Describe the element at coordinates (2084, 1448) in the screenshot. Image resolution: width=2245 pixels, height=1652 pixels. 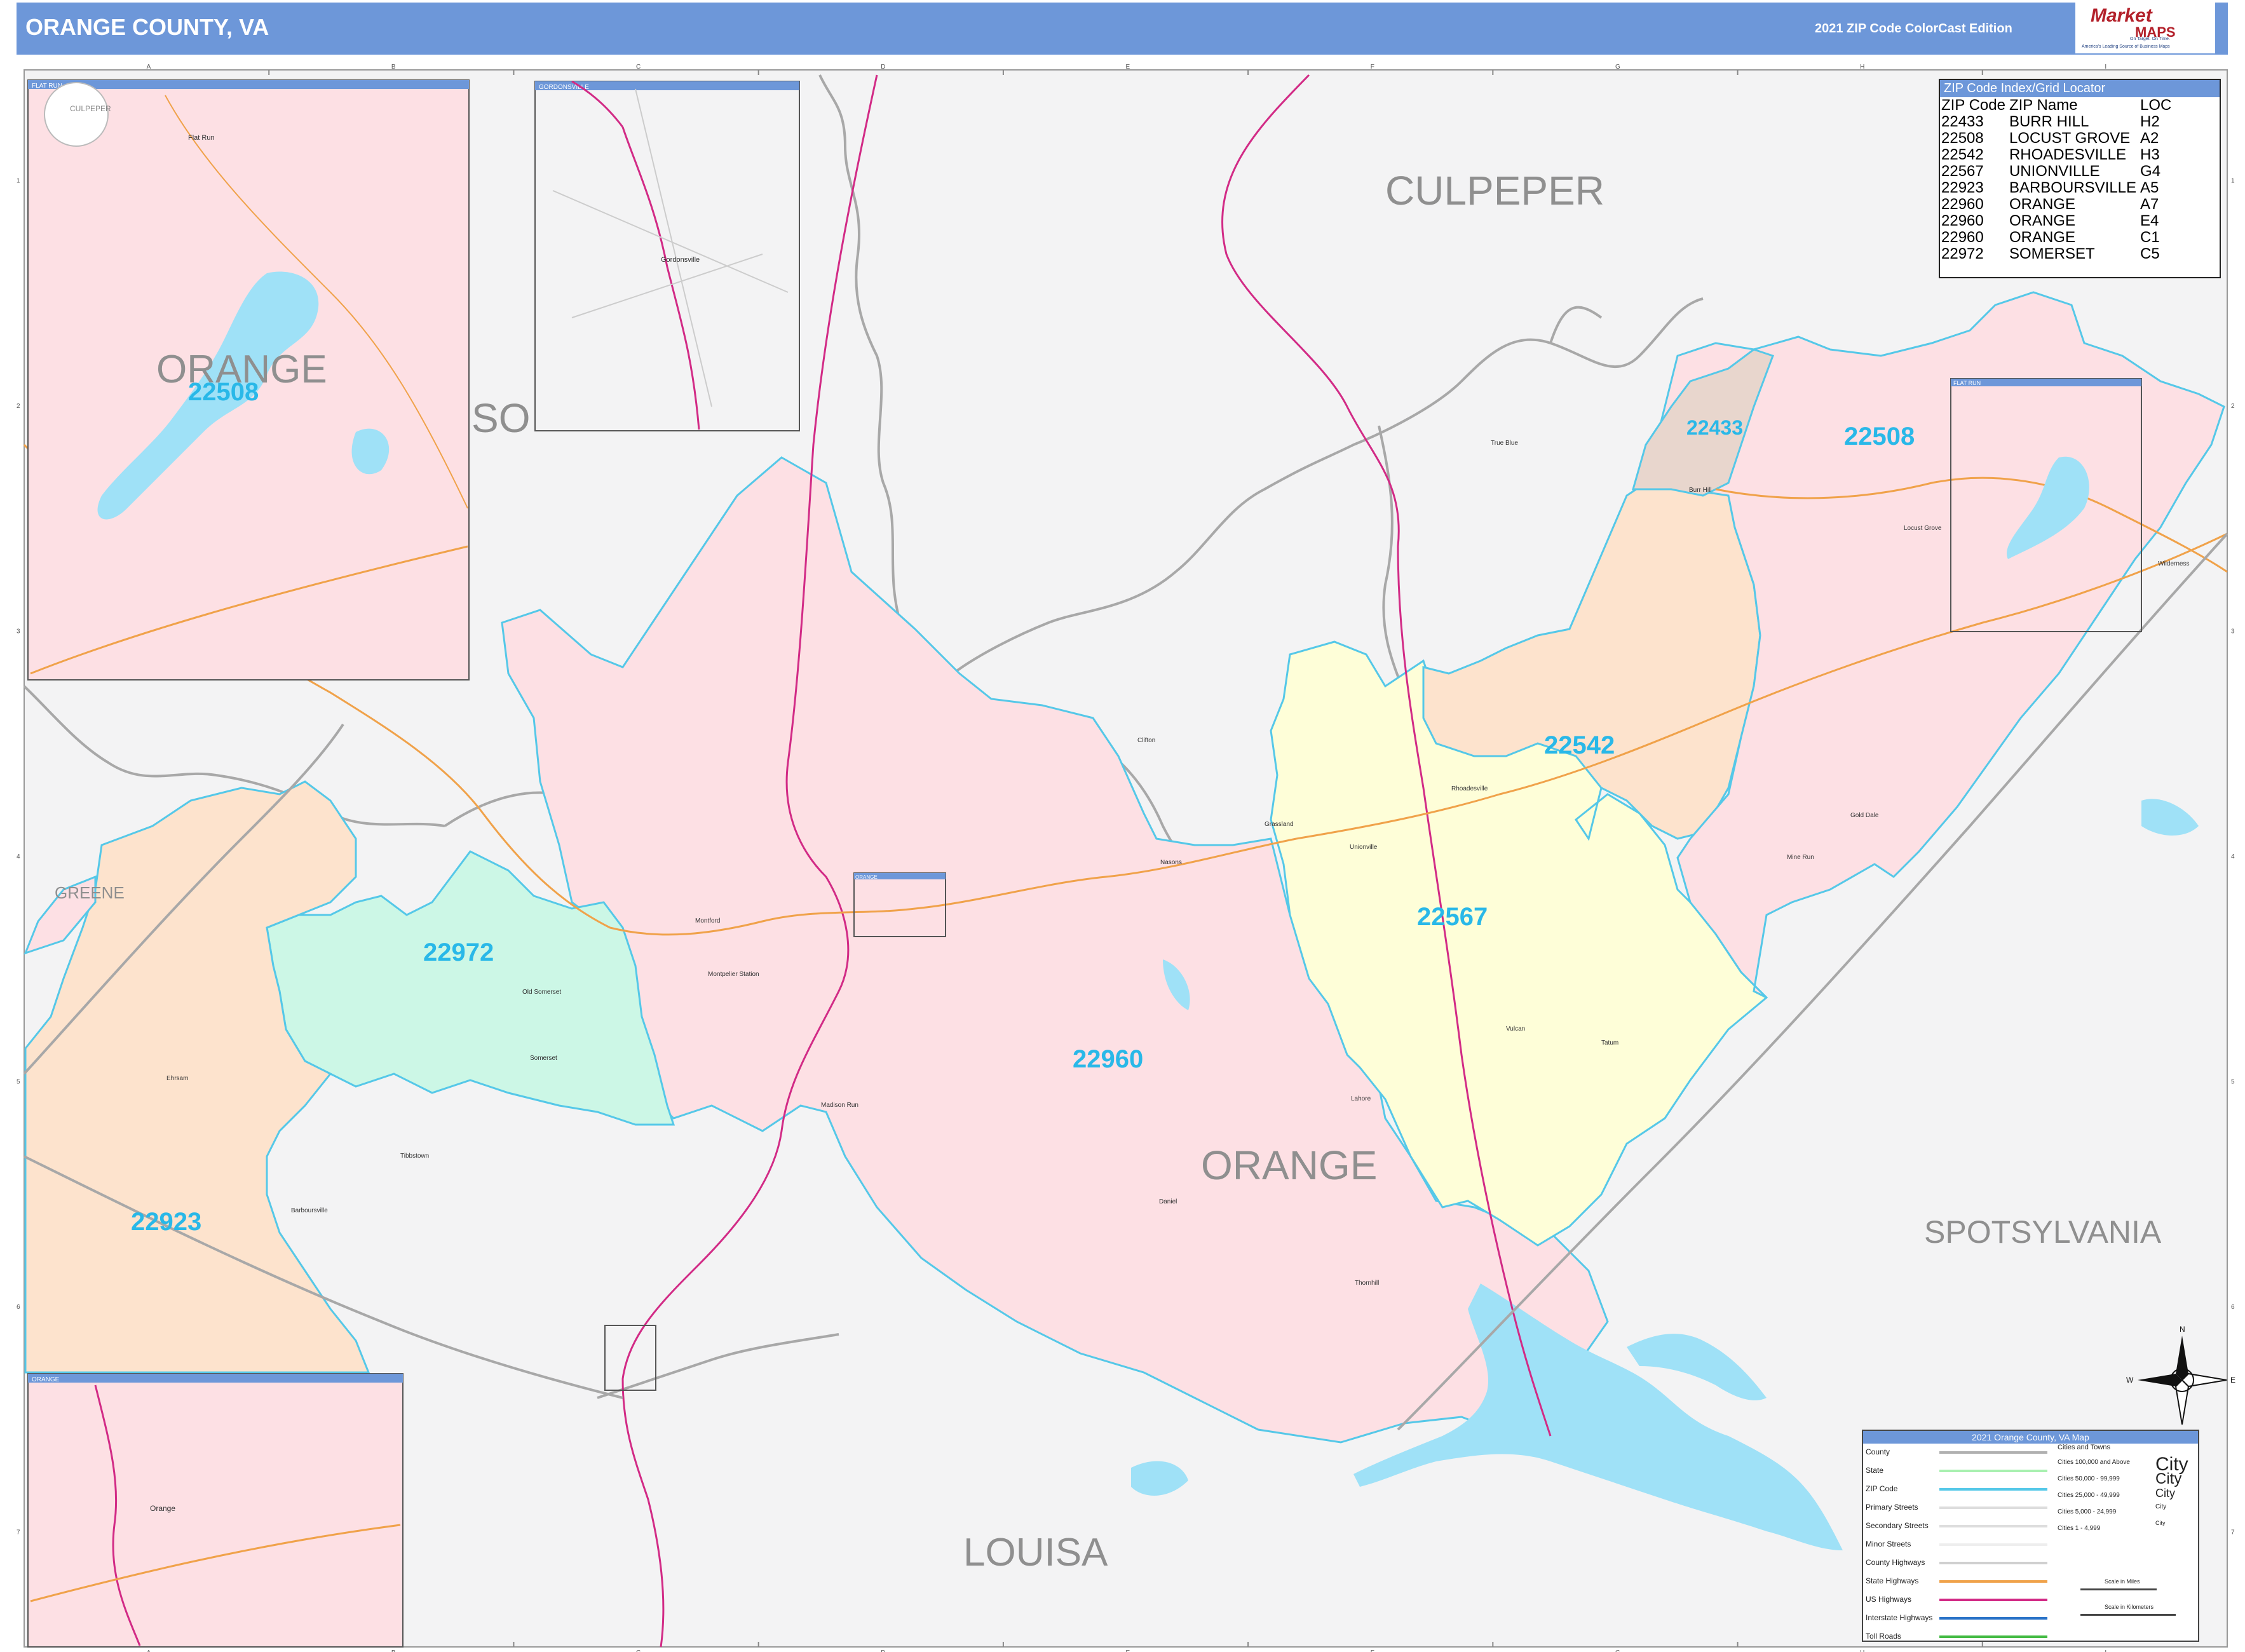
I see `legend-cities-title: Cities and Towns` at that location.